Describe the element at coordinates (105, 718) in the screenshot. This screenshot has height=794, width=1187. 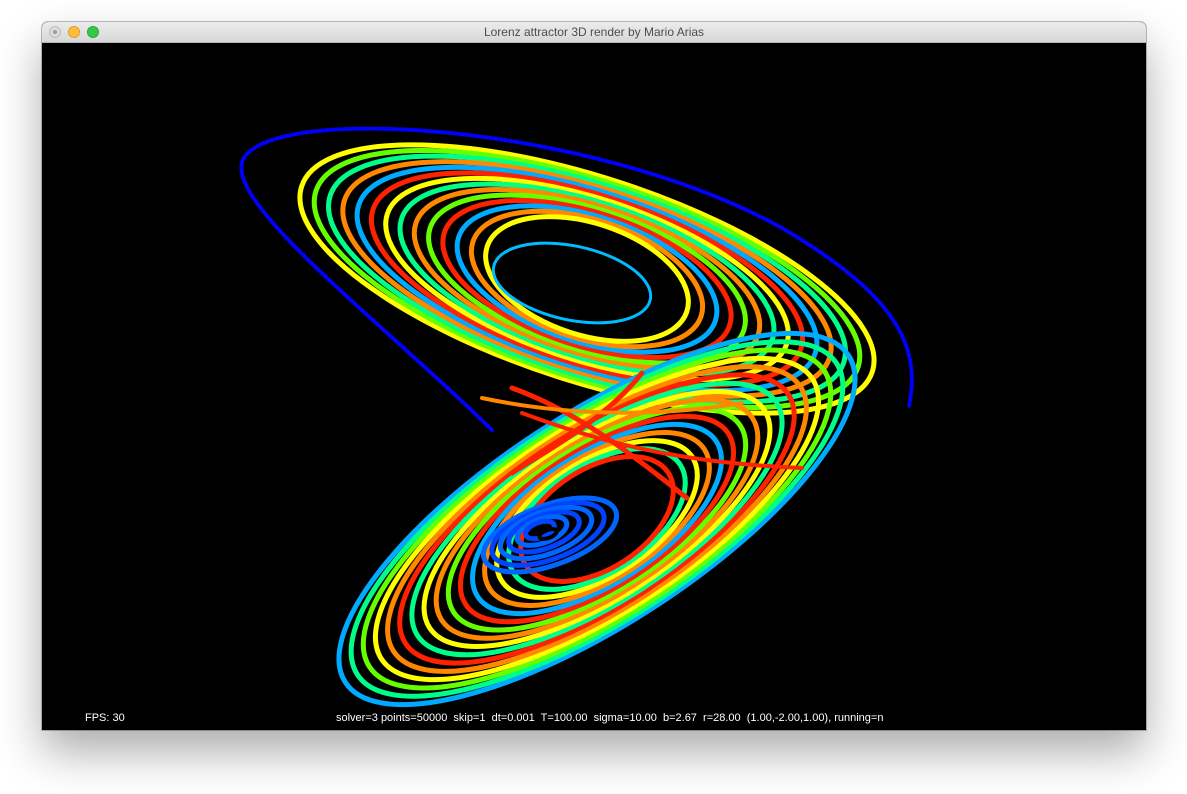
I see `fps-counter: FPS: 30` at that location.